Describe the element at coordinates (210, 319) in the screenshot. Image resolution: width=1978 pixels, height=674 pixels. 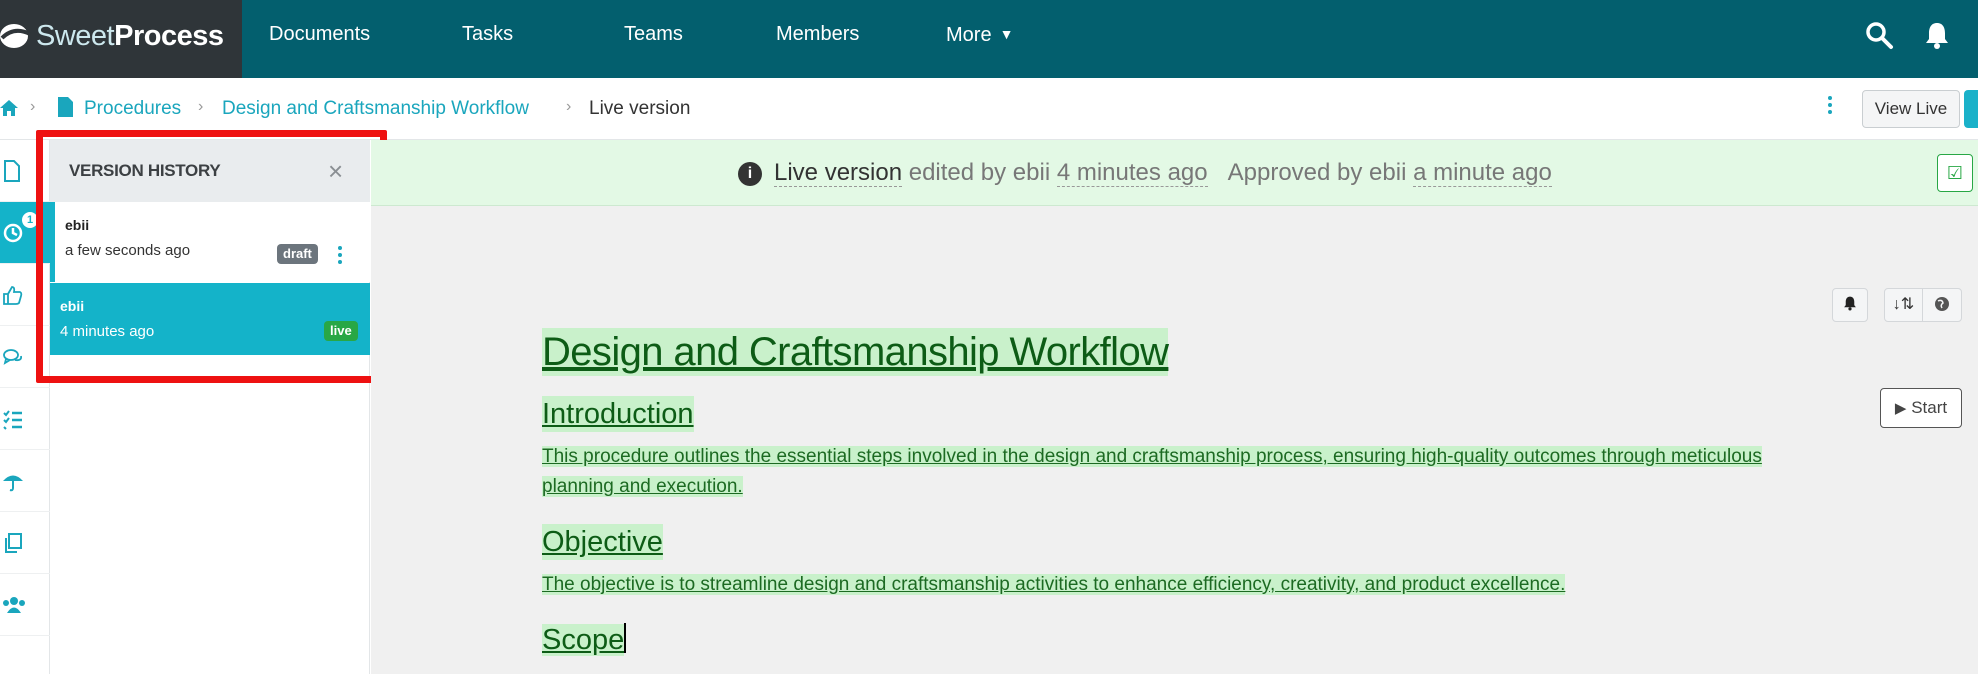
I see `version-entry-live: ebii 4 minutes ago live` at that location.